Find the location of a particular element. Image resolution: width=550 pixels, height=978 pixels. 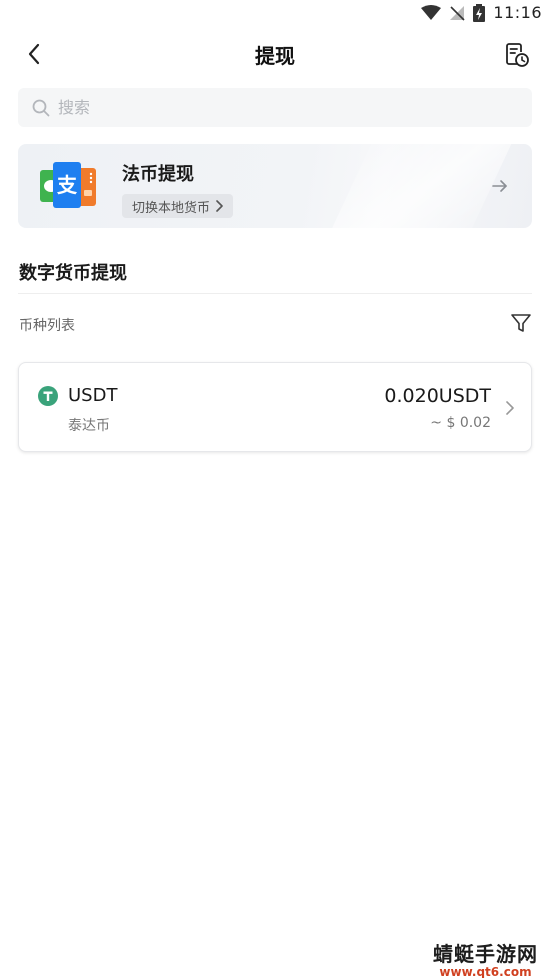

status-bar: 11:16 is located at coordinates (275, 14).